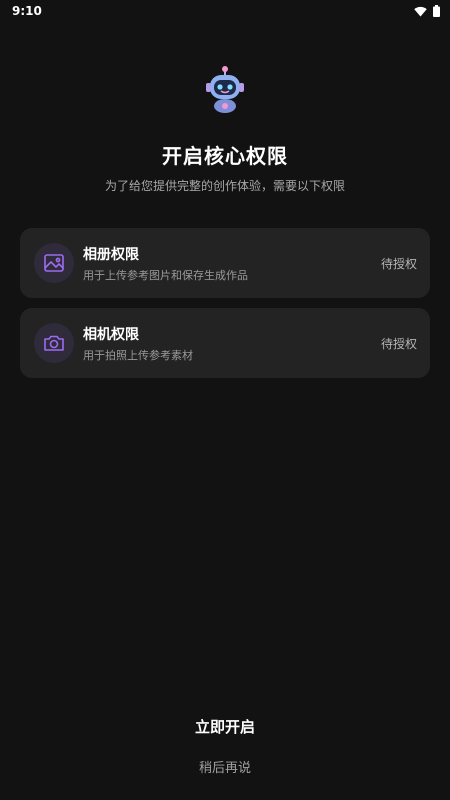  I want to click on permission-card-camera: 相机权限 用于拍照上传参考素材 待授权, so click(225, 343).